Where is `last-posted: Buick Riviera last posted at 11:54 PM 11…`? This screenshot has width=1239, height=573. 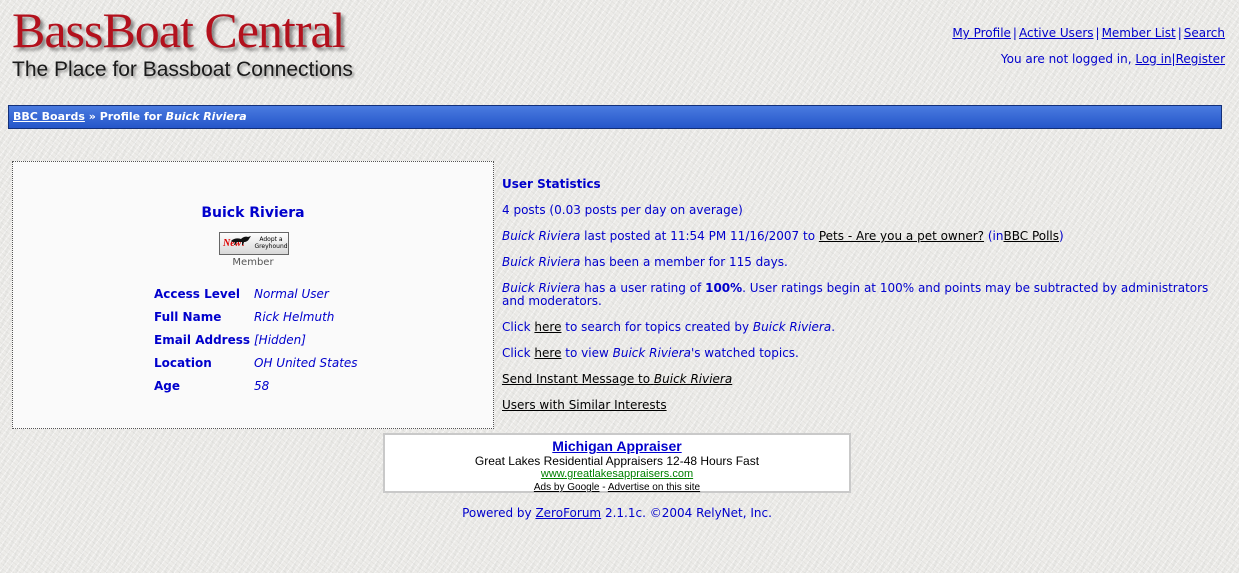 last-posted: Buick Riviera last posted at 11:54 PM 11… is located at coordinates (783, 236).